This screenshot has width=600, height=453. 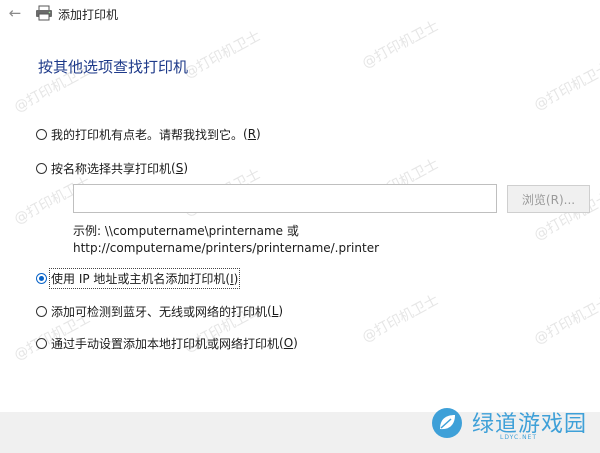 I want to click on printer-icon, so click(x=44, y=13).